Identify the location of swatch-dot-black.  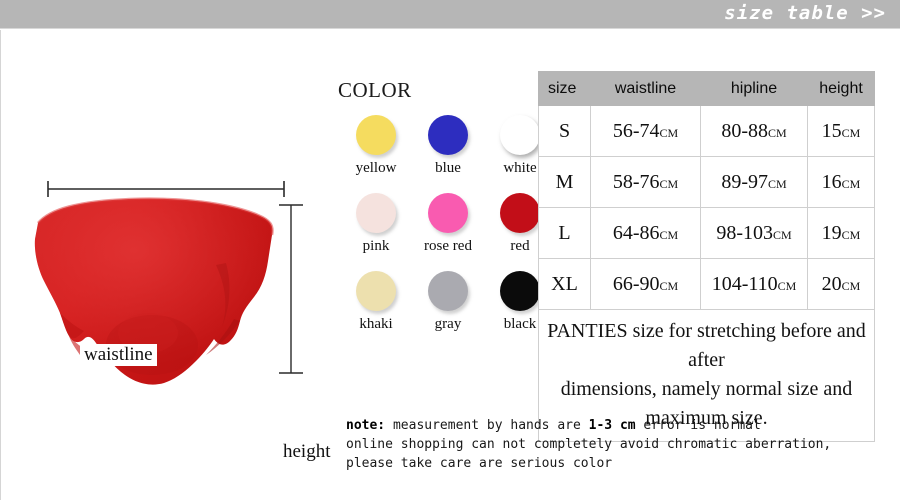
(520, 291).